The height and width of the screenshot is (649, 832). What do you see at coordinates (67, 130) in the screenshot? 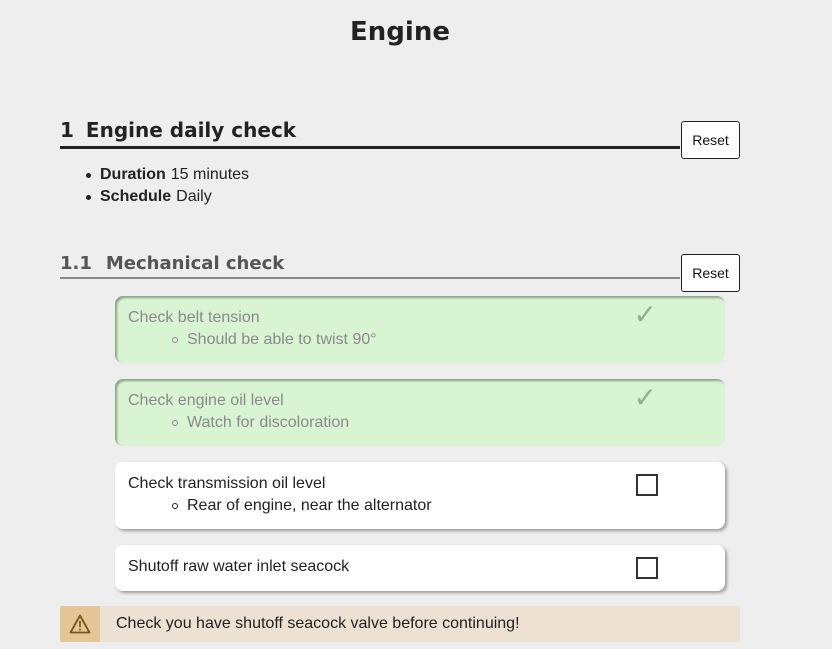
I see `section-number: 1` at bounding box center [67, 130].